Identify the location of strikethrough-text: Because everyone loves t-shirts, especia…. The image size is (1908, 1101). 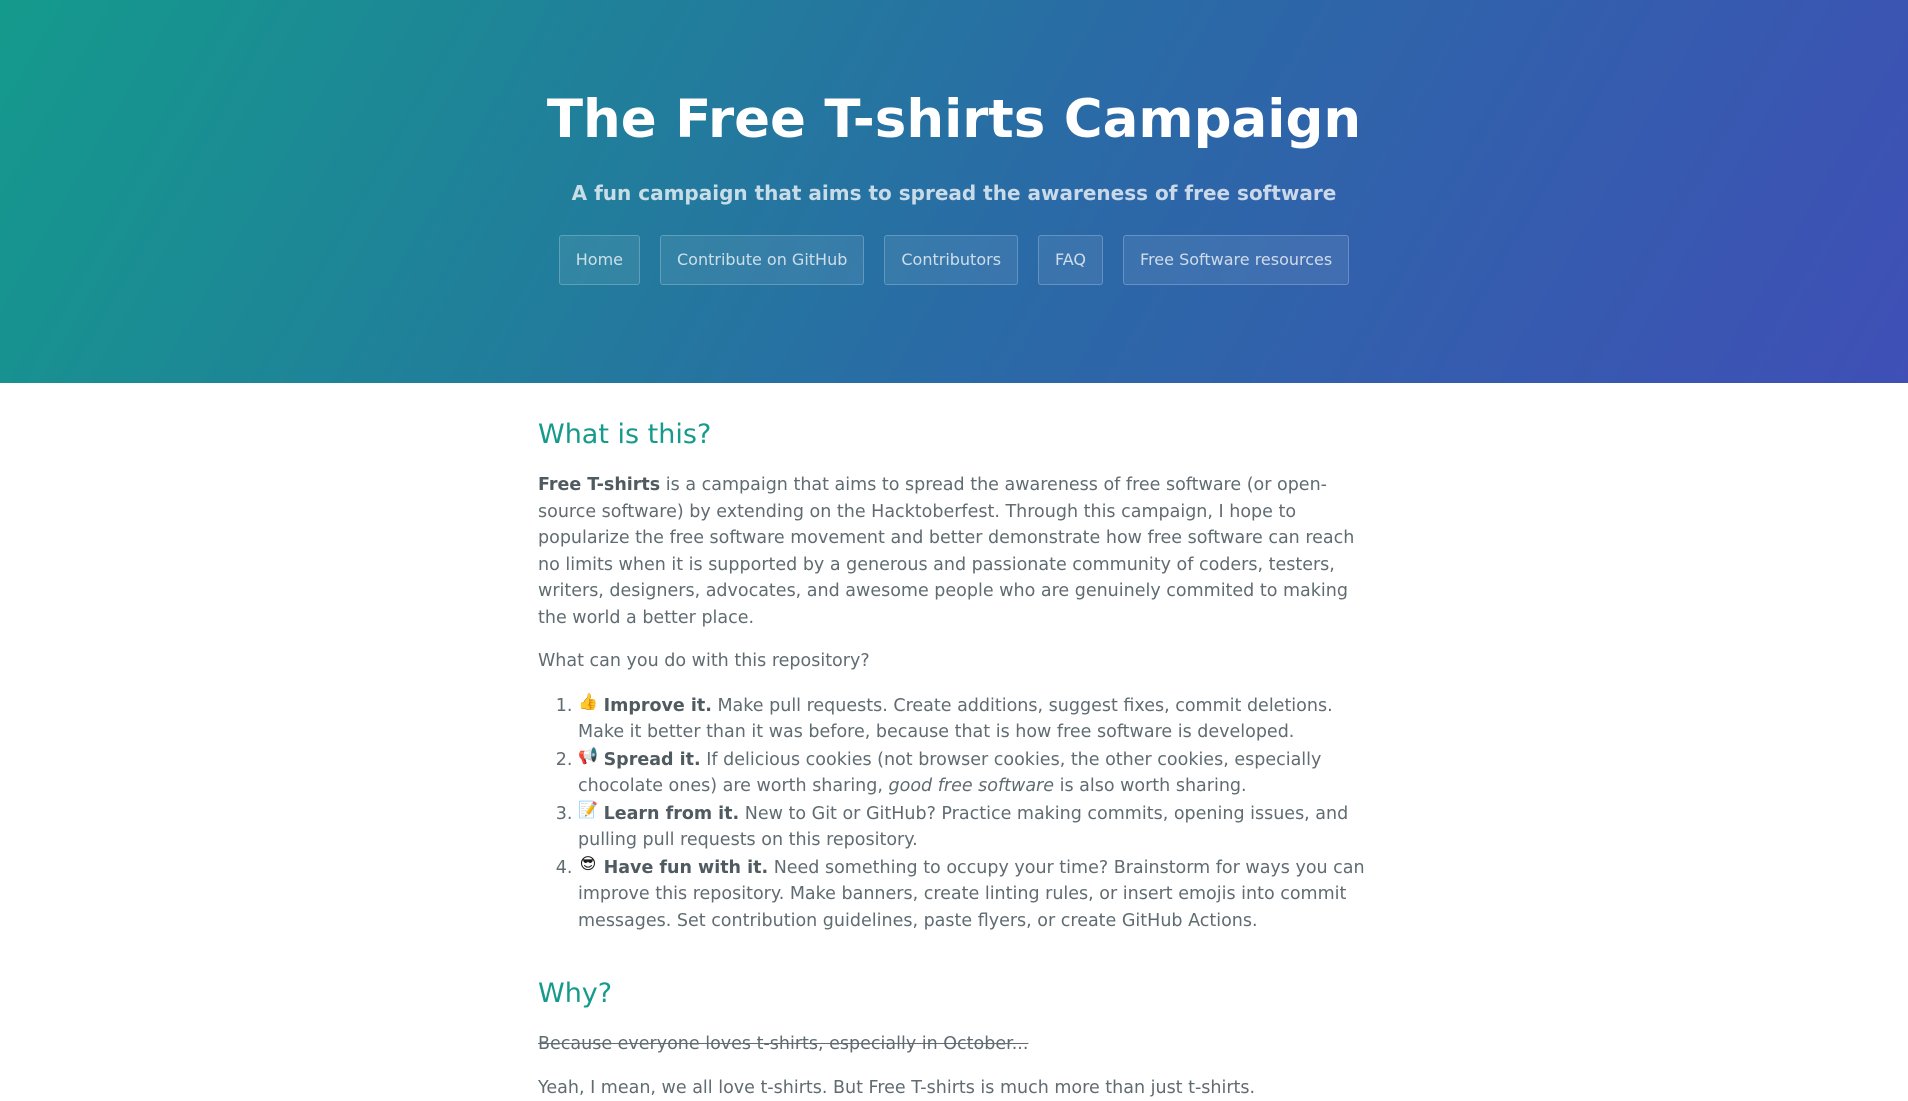
(957, 1044).